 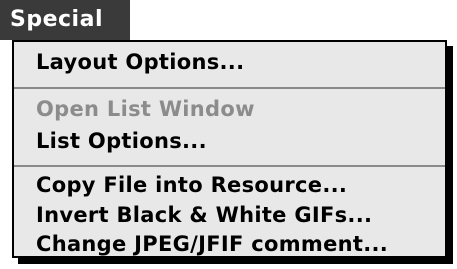 What do you see at coordinates (65, 20) in the screenshot?
I see `special-menu-title: Special` at bounding box center [65, 20].